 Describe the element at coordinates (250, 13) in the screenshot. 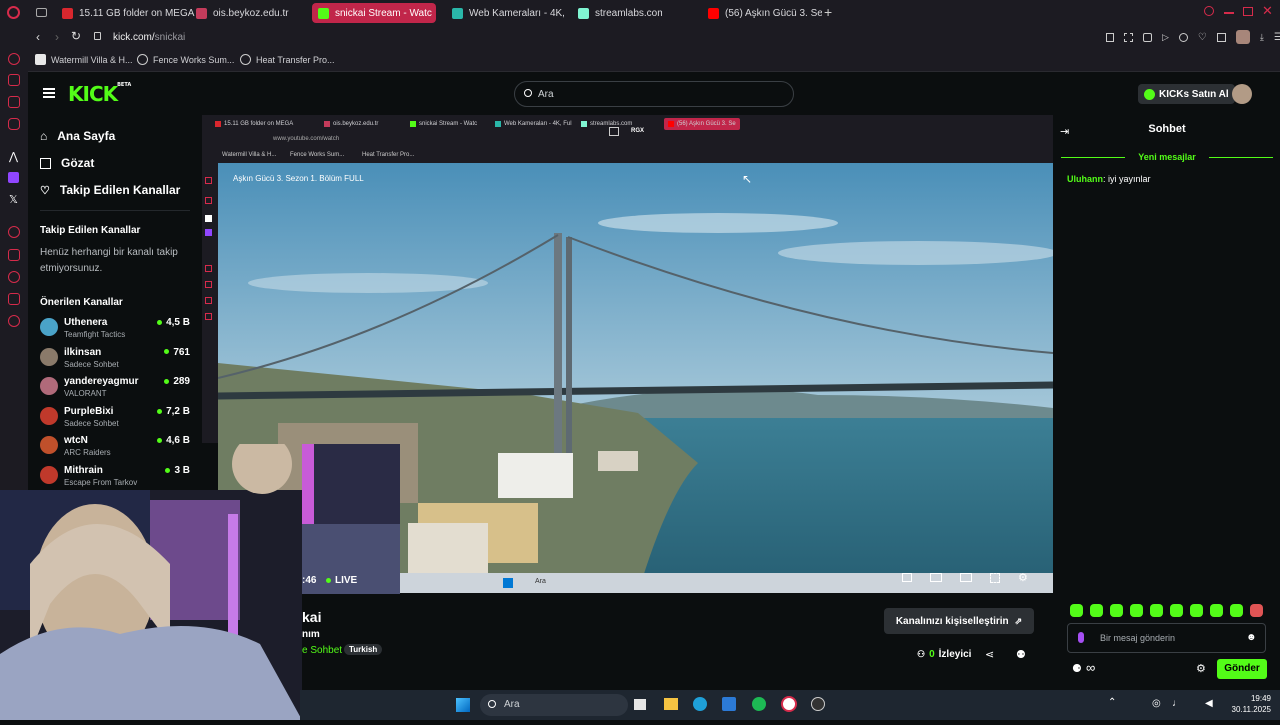

I see `browser-tab: ois.beykoz.edu.tr` at that location.